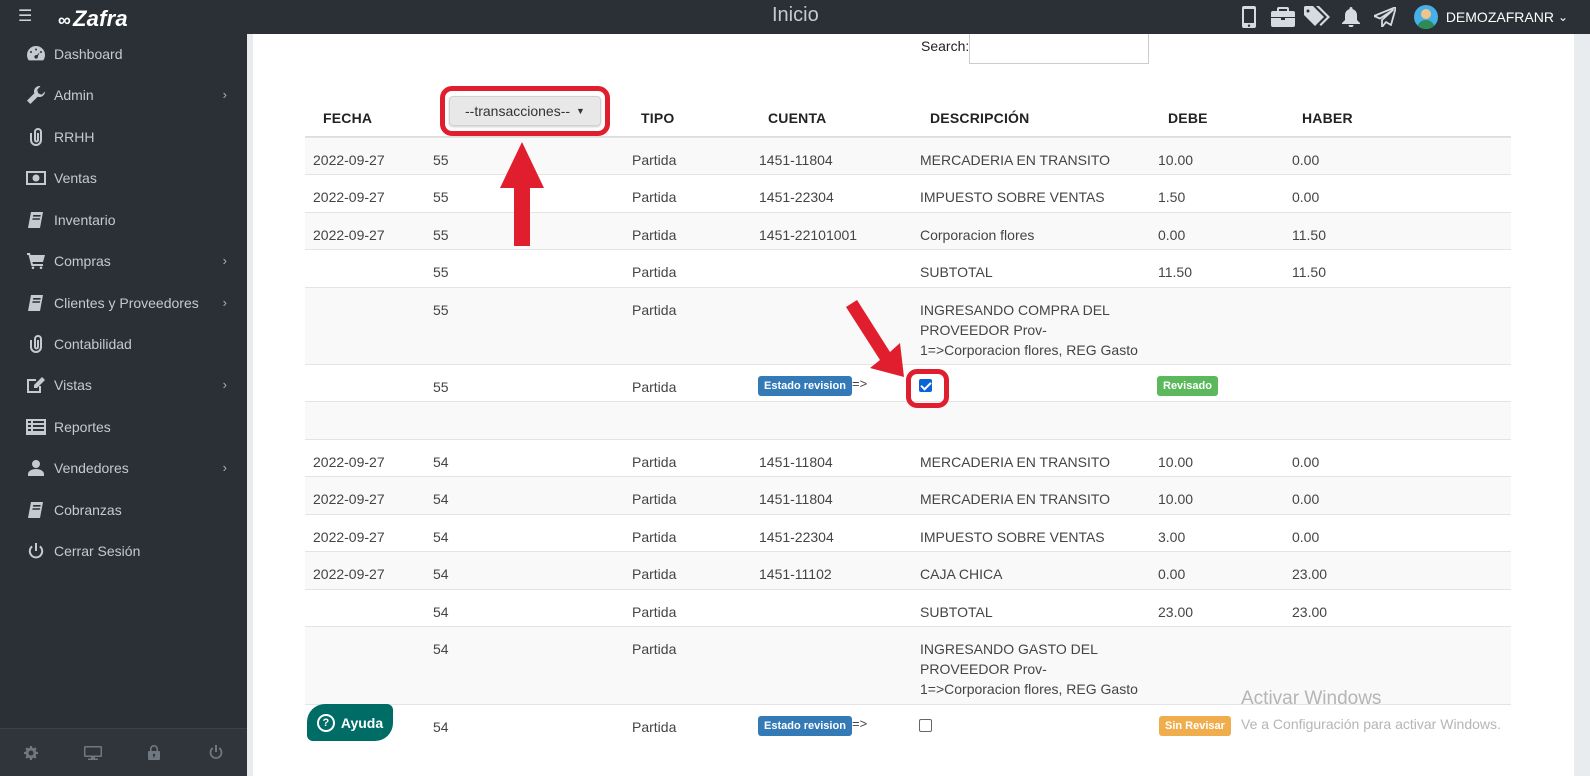 This screenshot has width=1590, height=776. I want to click on help-button: ? Ayuda, so click(350, 722).